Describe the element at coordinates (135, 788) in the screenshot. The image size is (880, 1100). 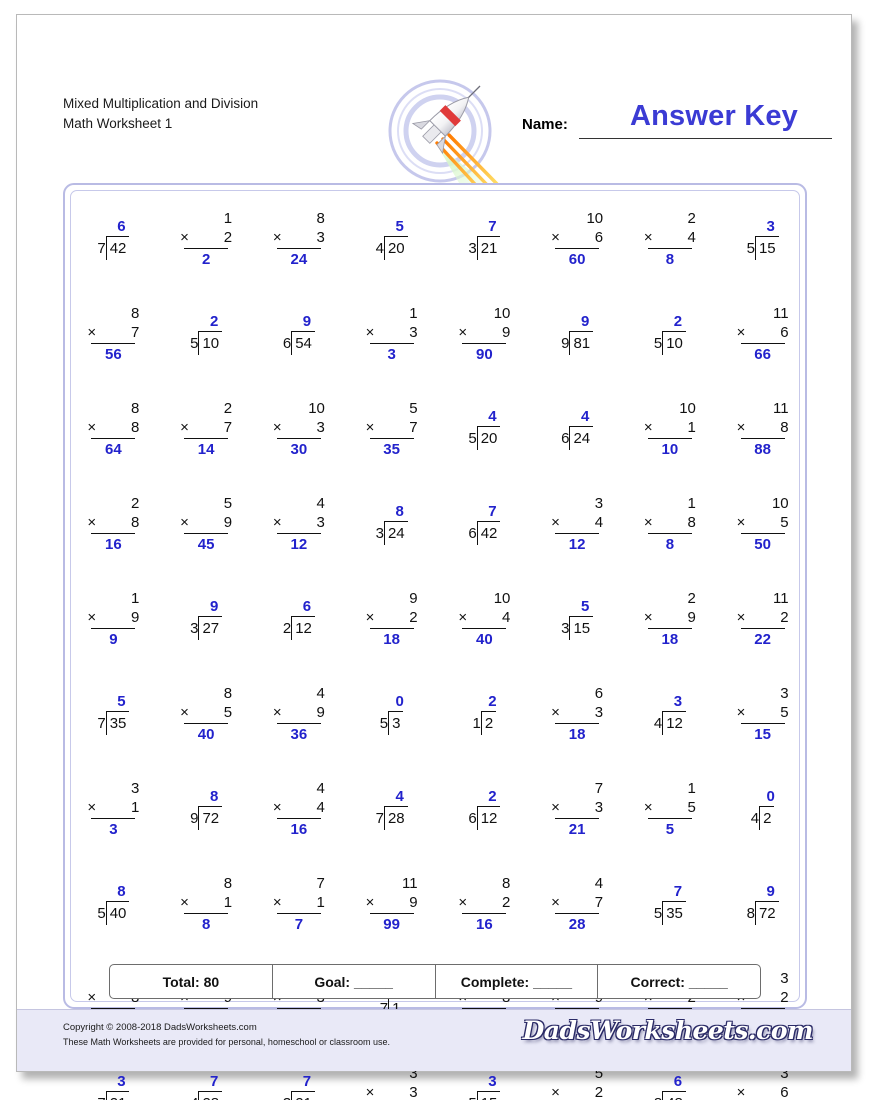
I see `multiplicand: 3` at that location.